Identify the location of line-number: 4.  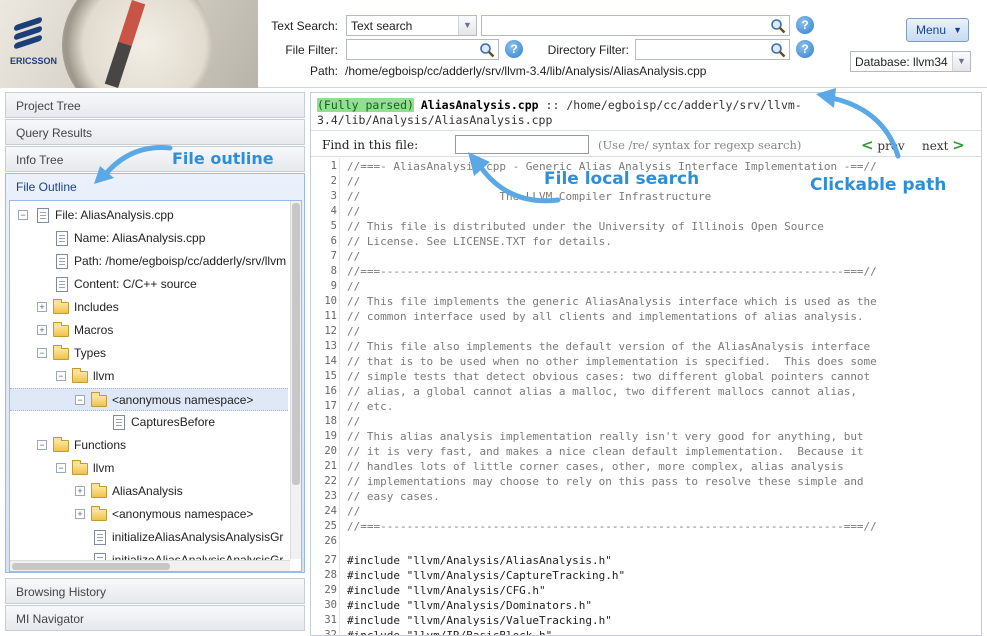
(333, 211).